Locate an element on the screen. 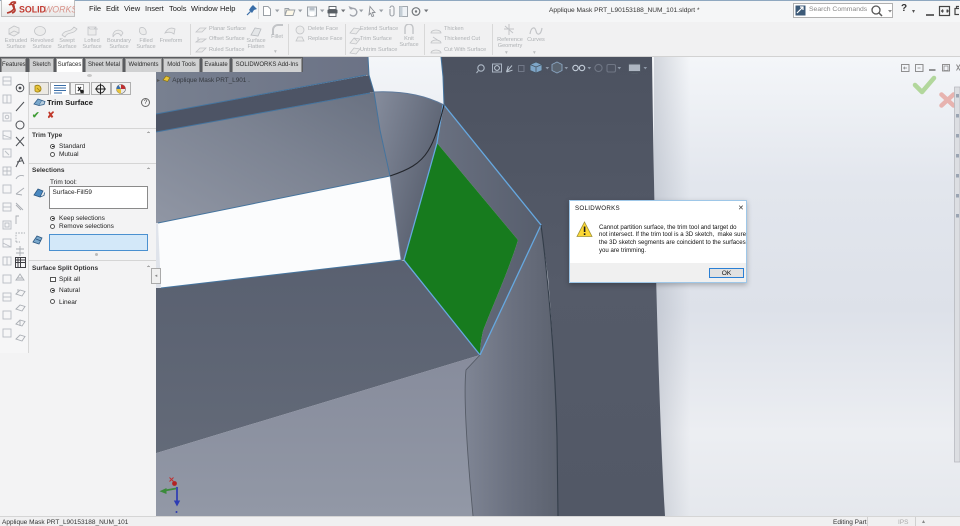 The image size is (960, 526). svg-text: SOLID is located at coordinates (32, 10).